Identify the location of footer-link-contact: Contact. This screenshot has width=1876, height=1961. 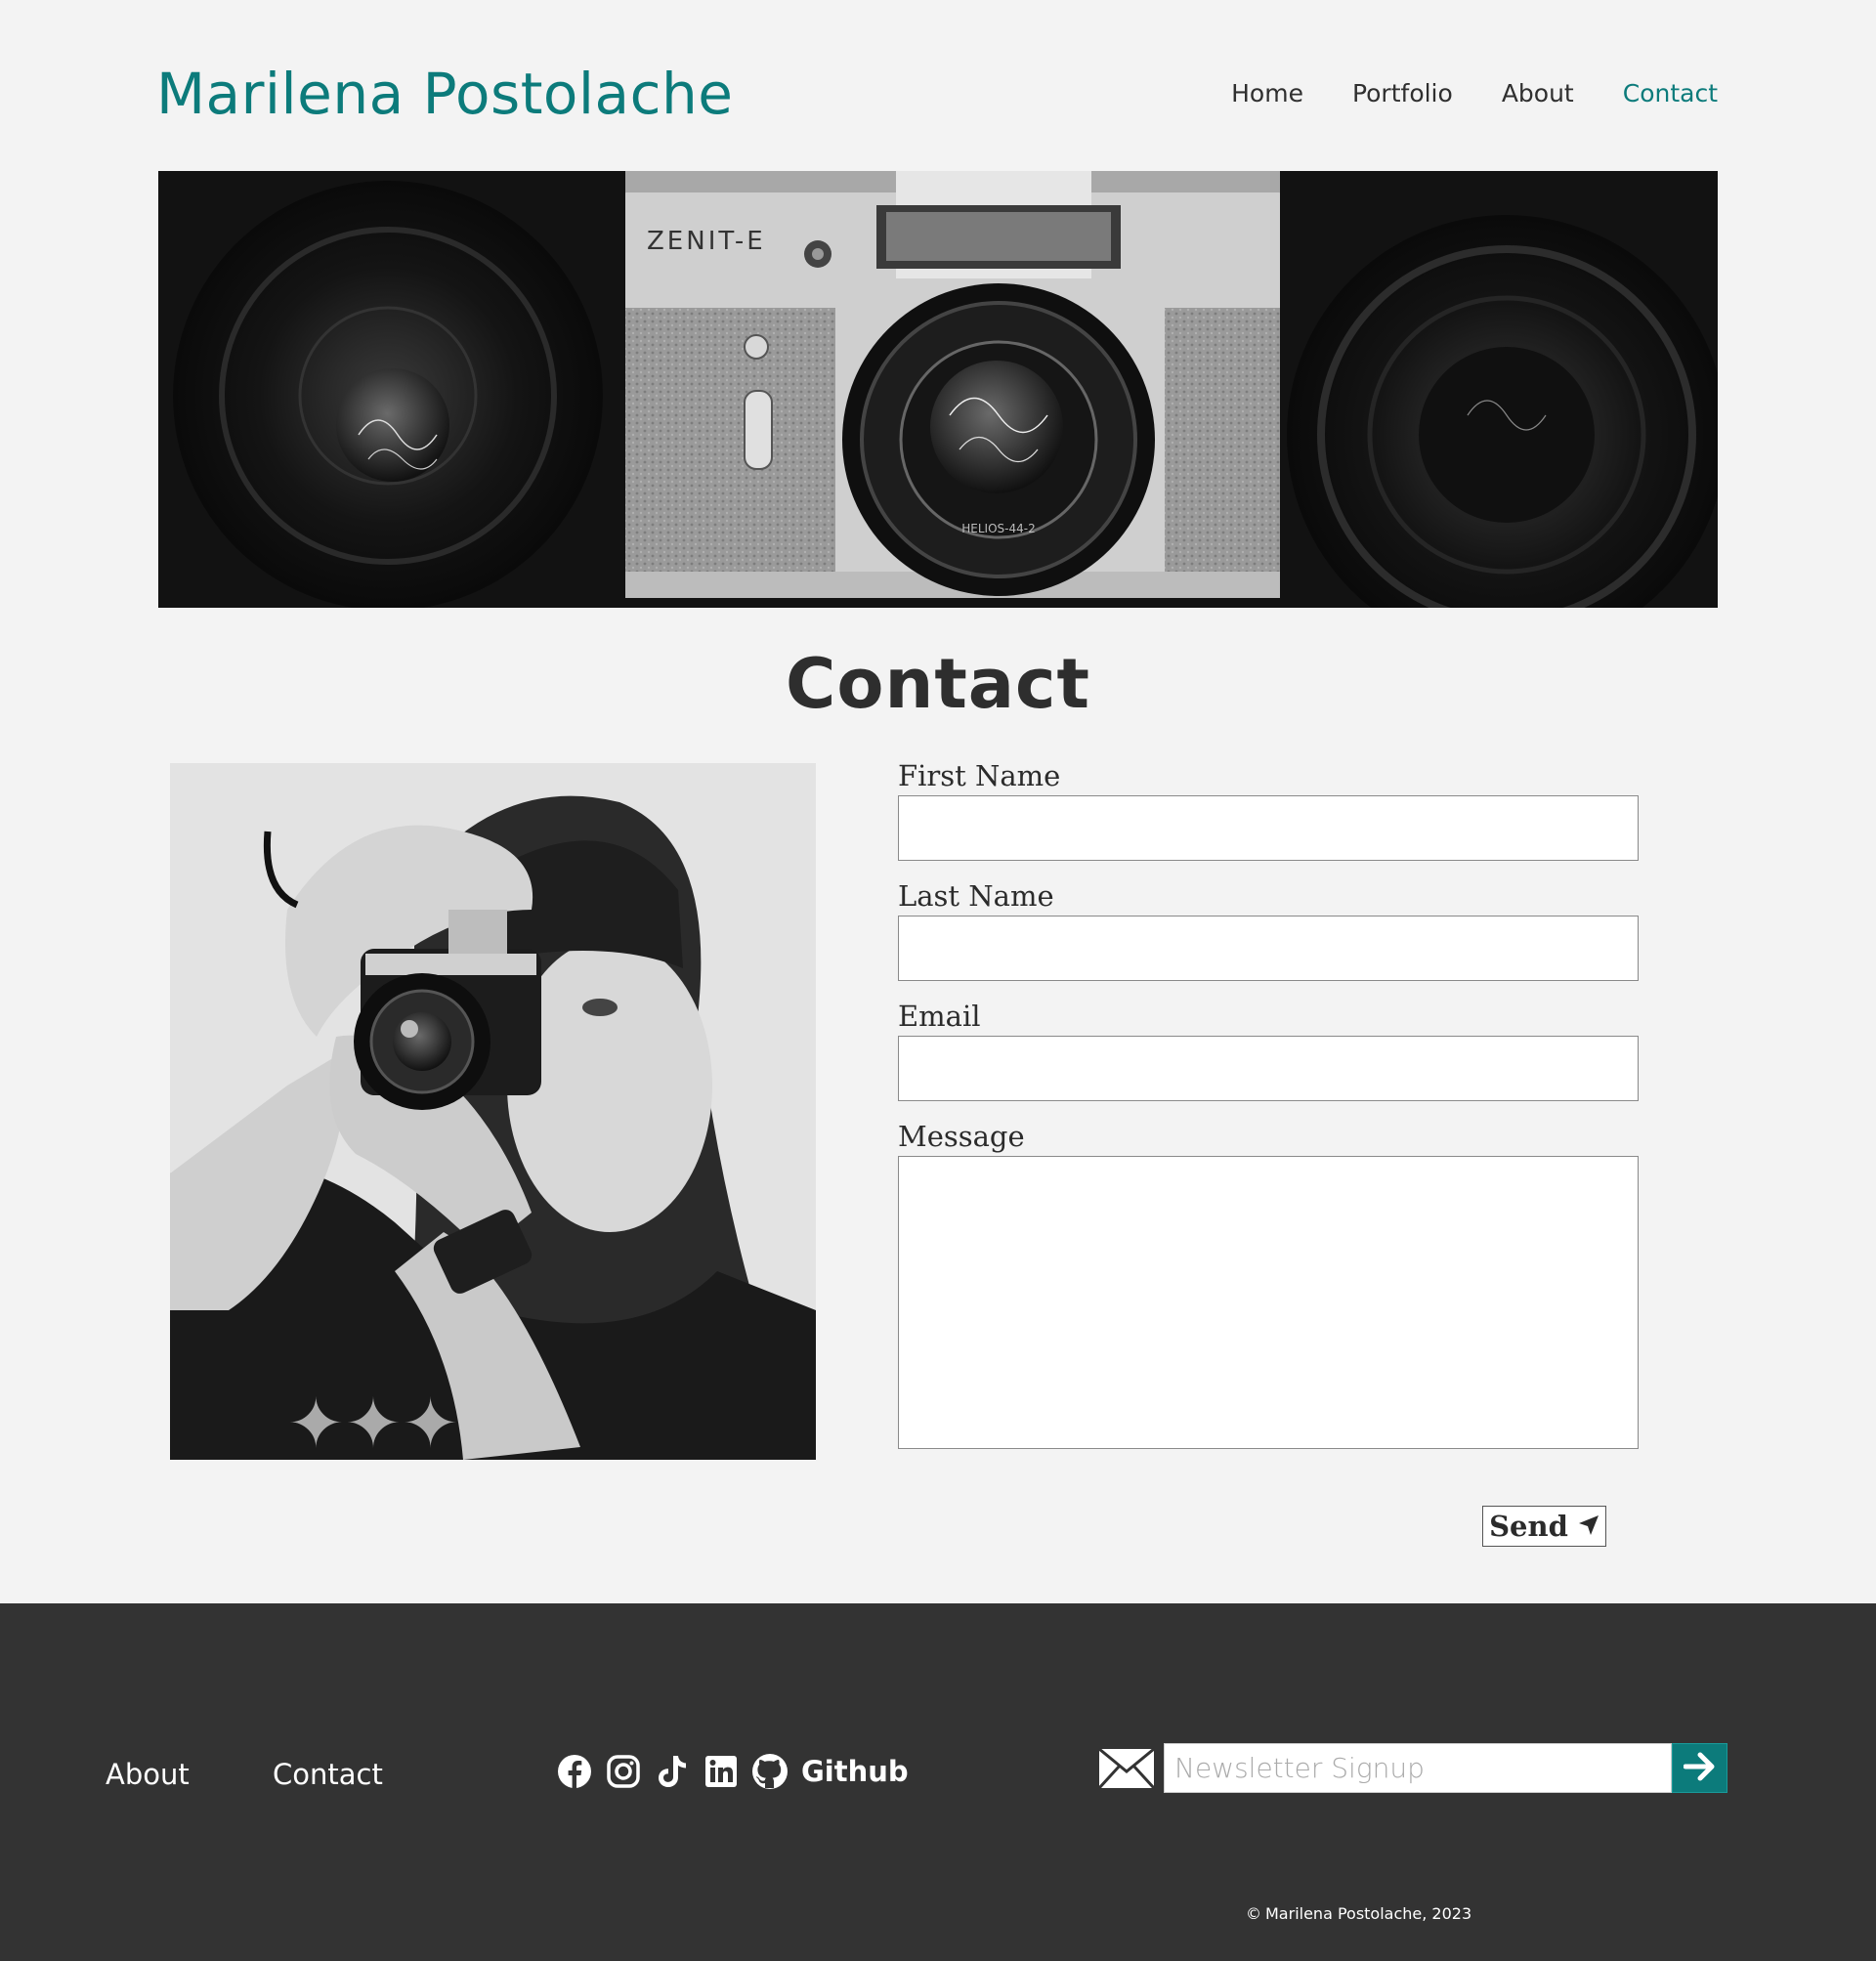
(328, 1775).